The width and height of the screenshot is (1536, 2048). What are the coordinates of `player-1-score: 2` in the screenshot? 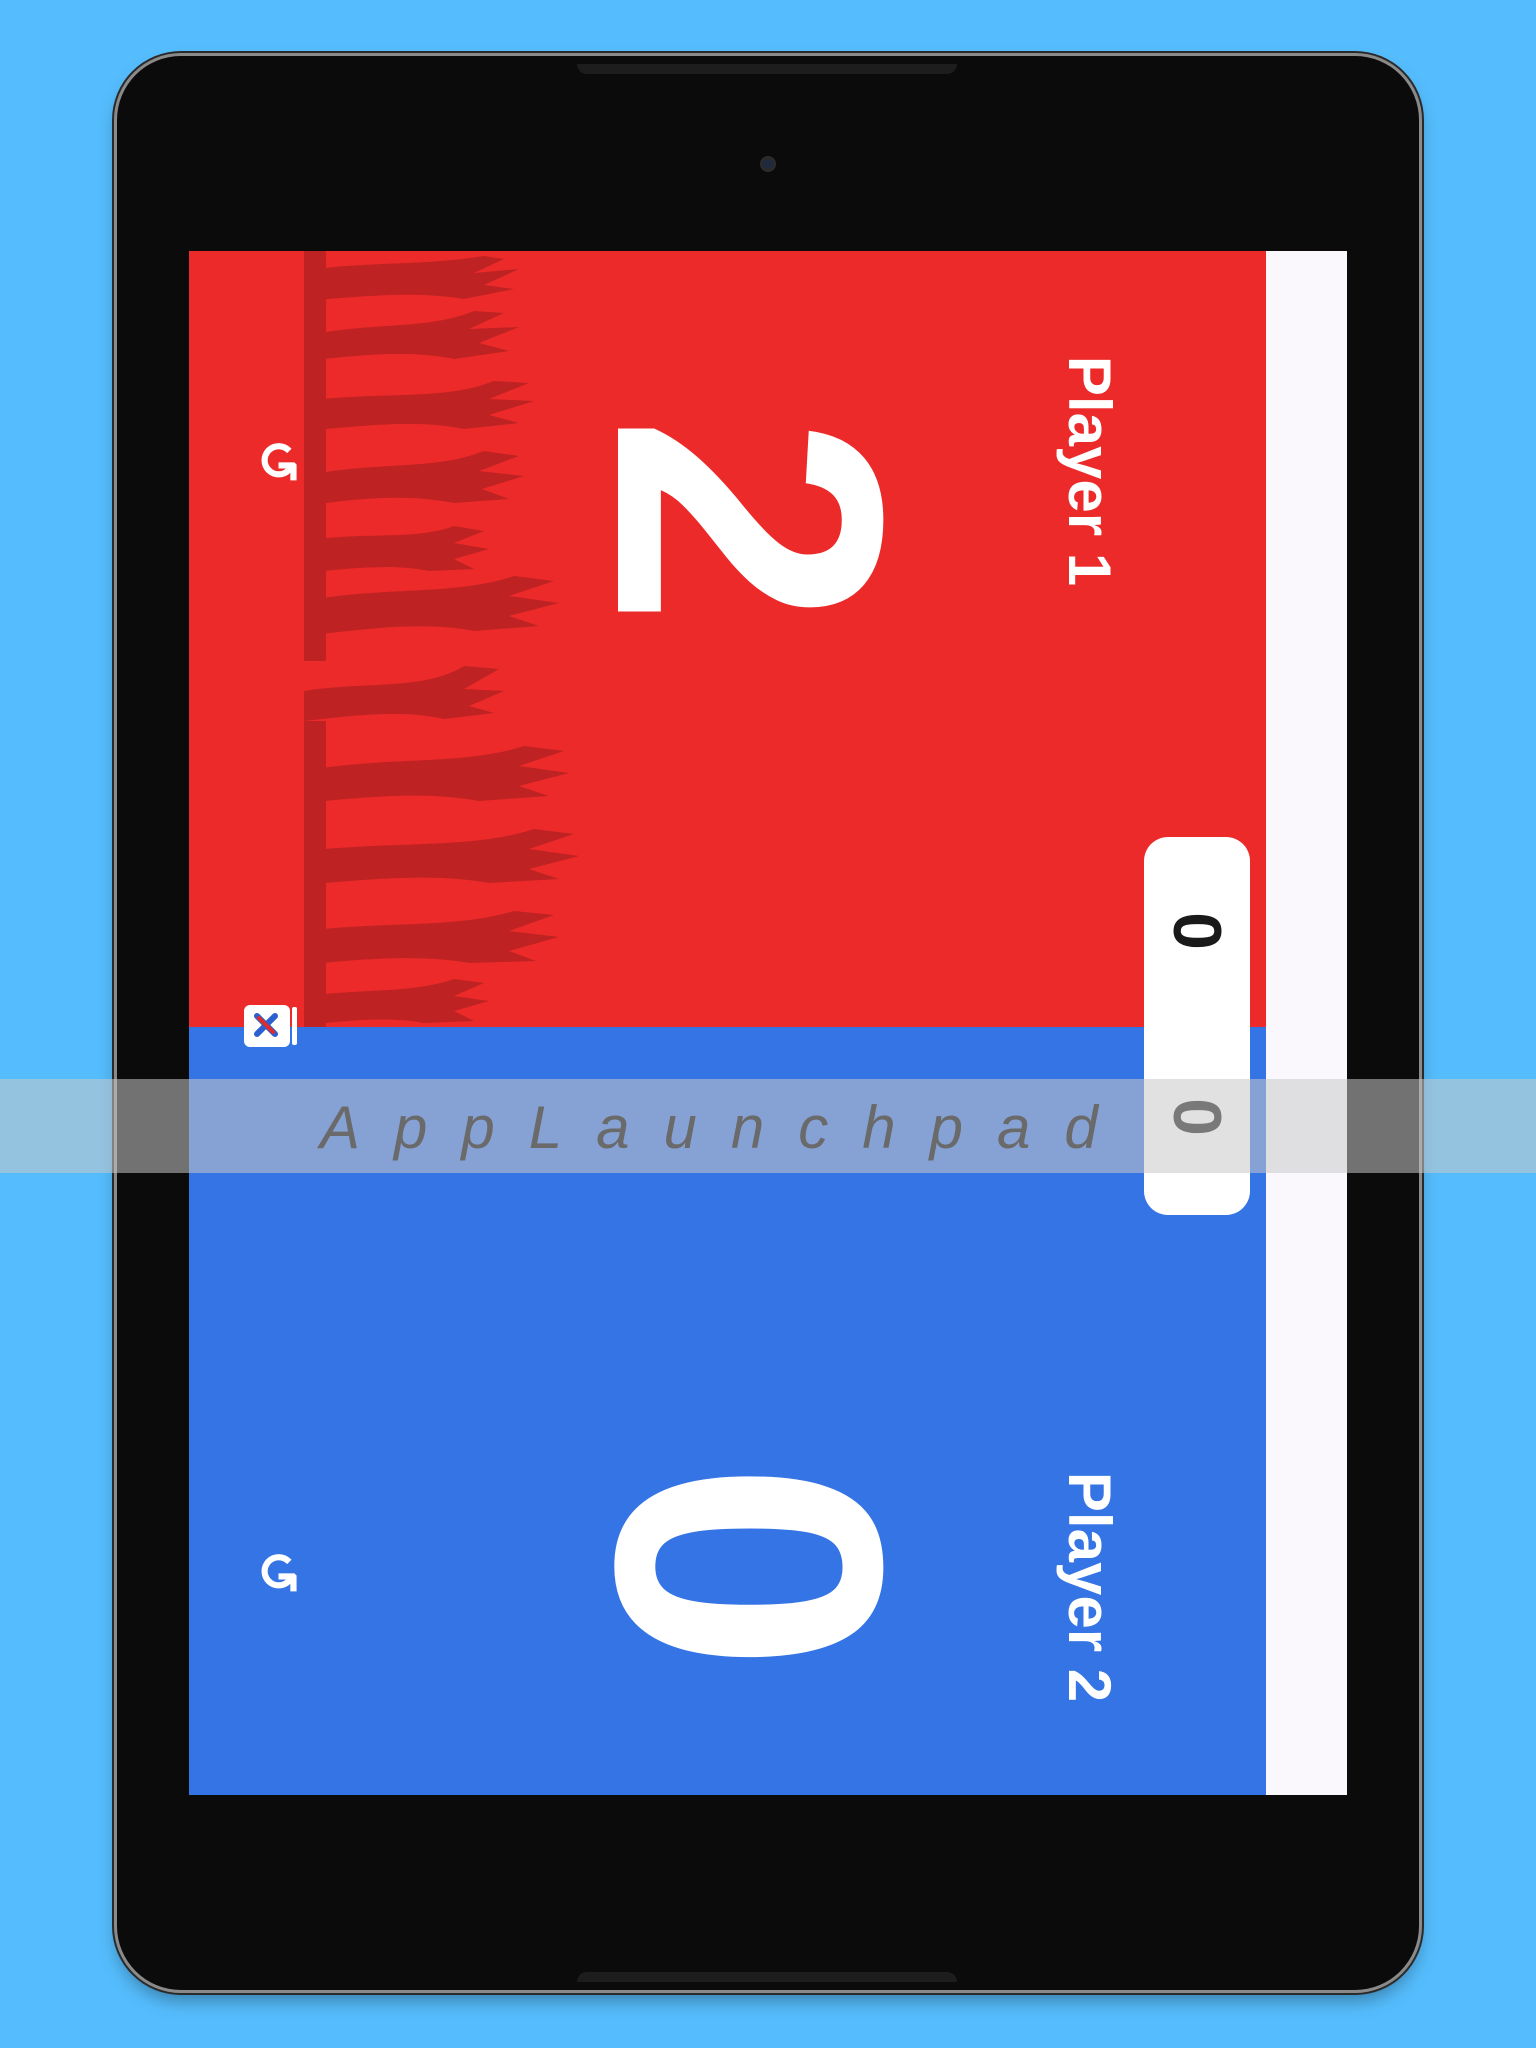 It's located at (749, 521).